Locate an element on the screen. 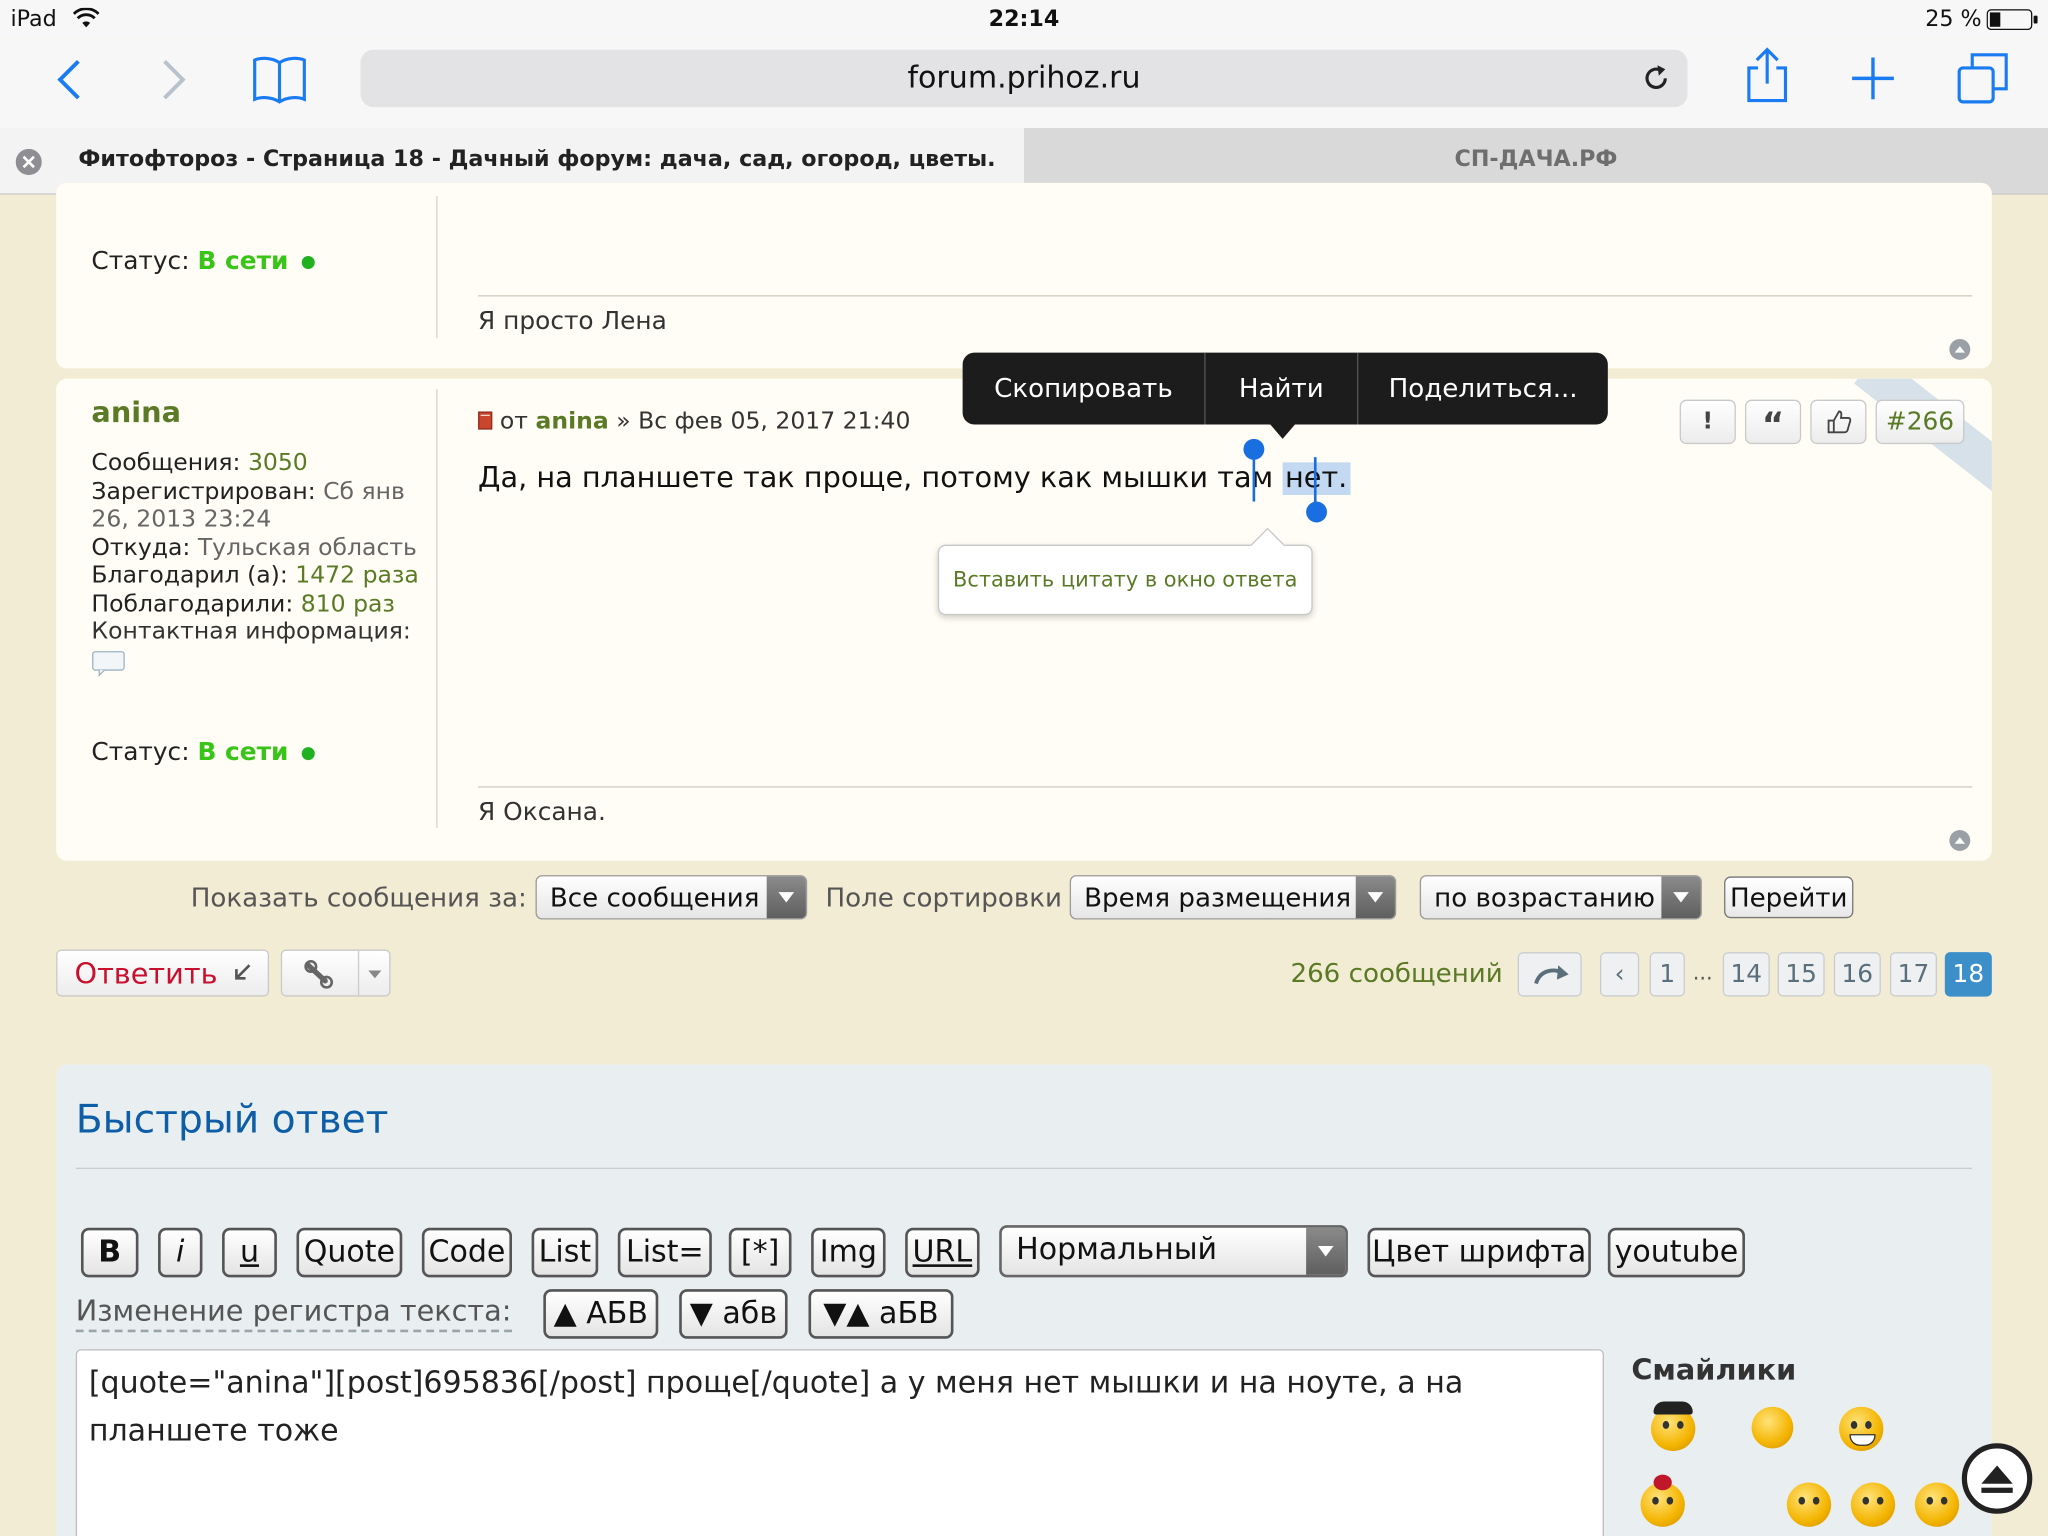 This screenshot has height=1536, width=2048. reload-icon is located at coordinates (1655, 78).